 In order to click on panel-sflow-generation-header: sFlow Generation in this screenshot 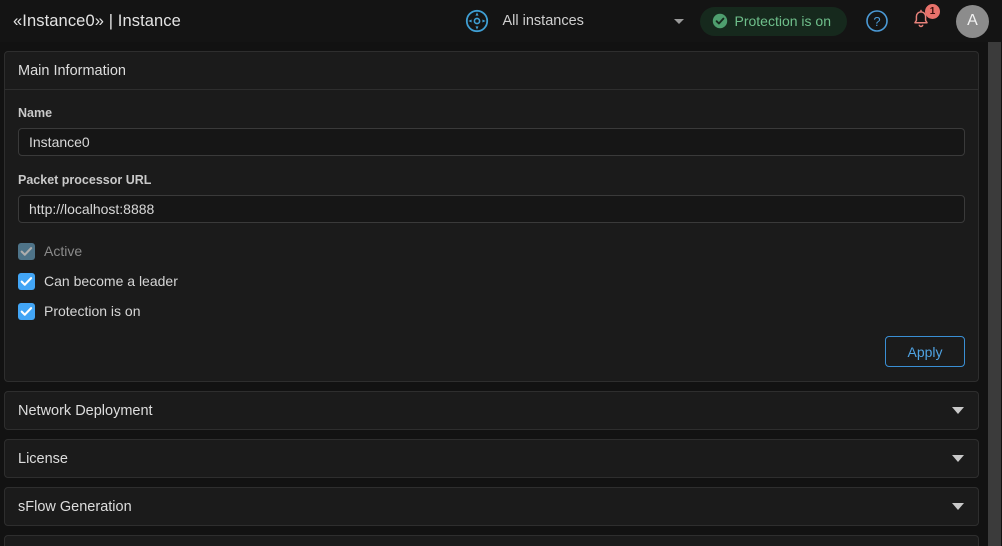, I will do `click(491, 506)`.